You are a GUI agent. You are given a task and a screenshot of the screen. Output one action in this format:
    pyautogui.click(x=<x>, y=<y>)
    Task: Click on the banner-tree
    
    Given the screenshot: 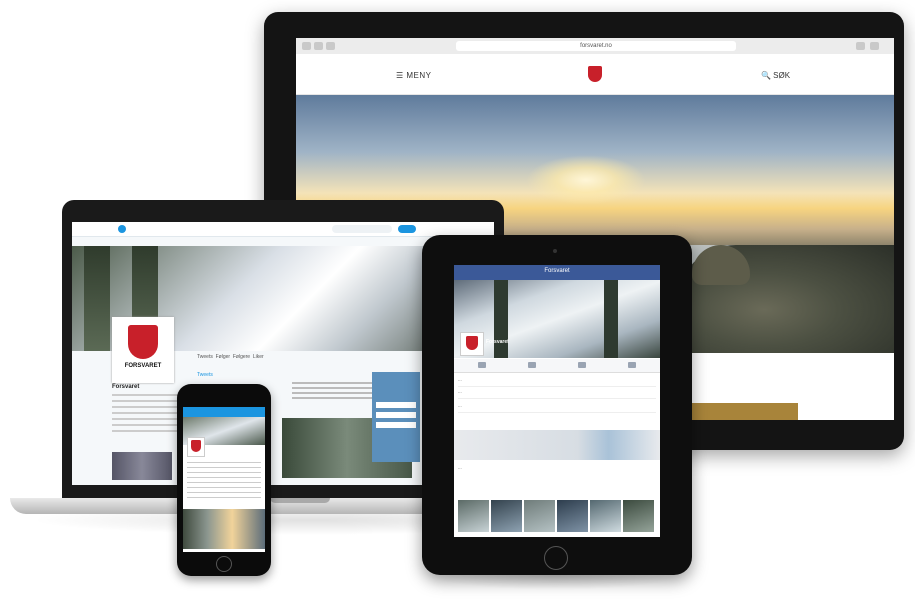 What is the action you would take?
    pyautogui.click(x=97, y=298)
    